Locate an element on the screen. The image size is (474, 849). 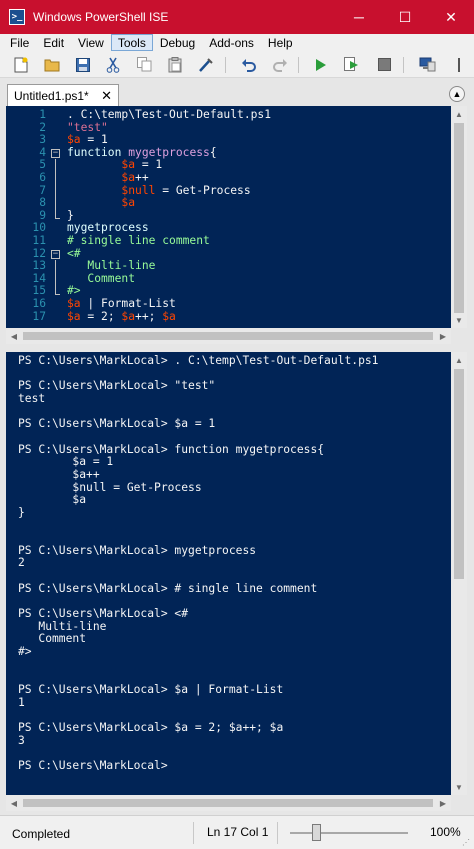
code-token: Comment is located at coordinates (101, 278).